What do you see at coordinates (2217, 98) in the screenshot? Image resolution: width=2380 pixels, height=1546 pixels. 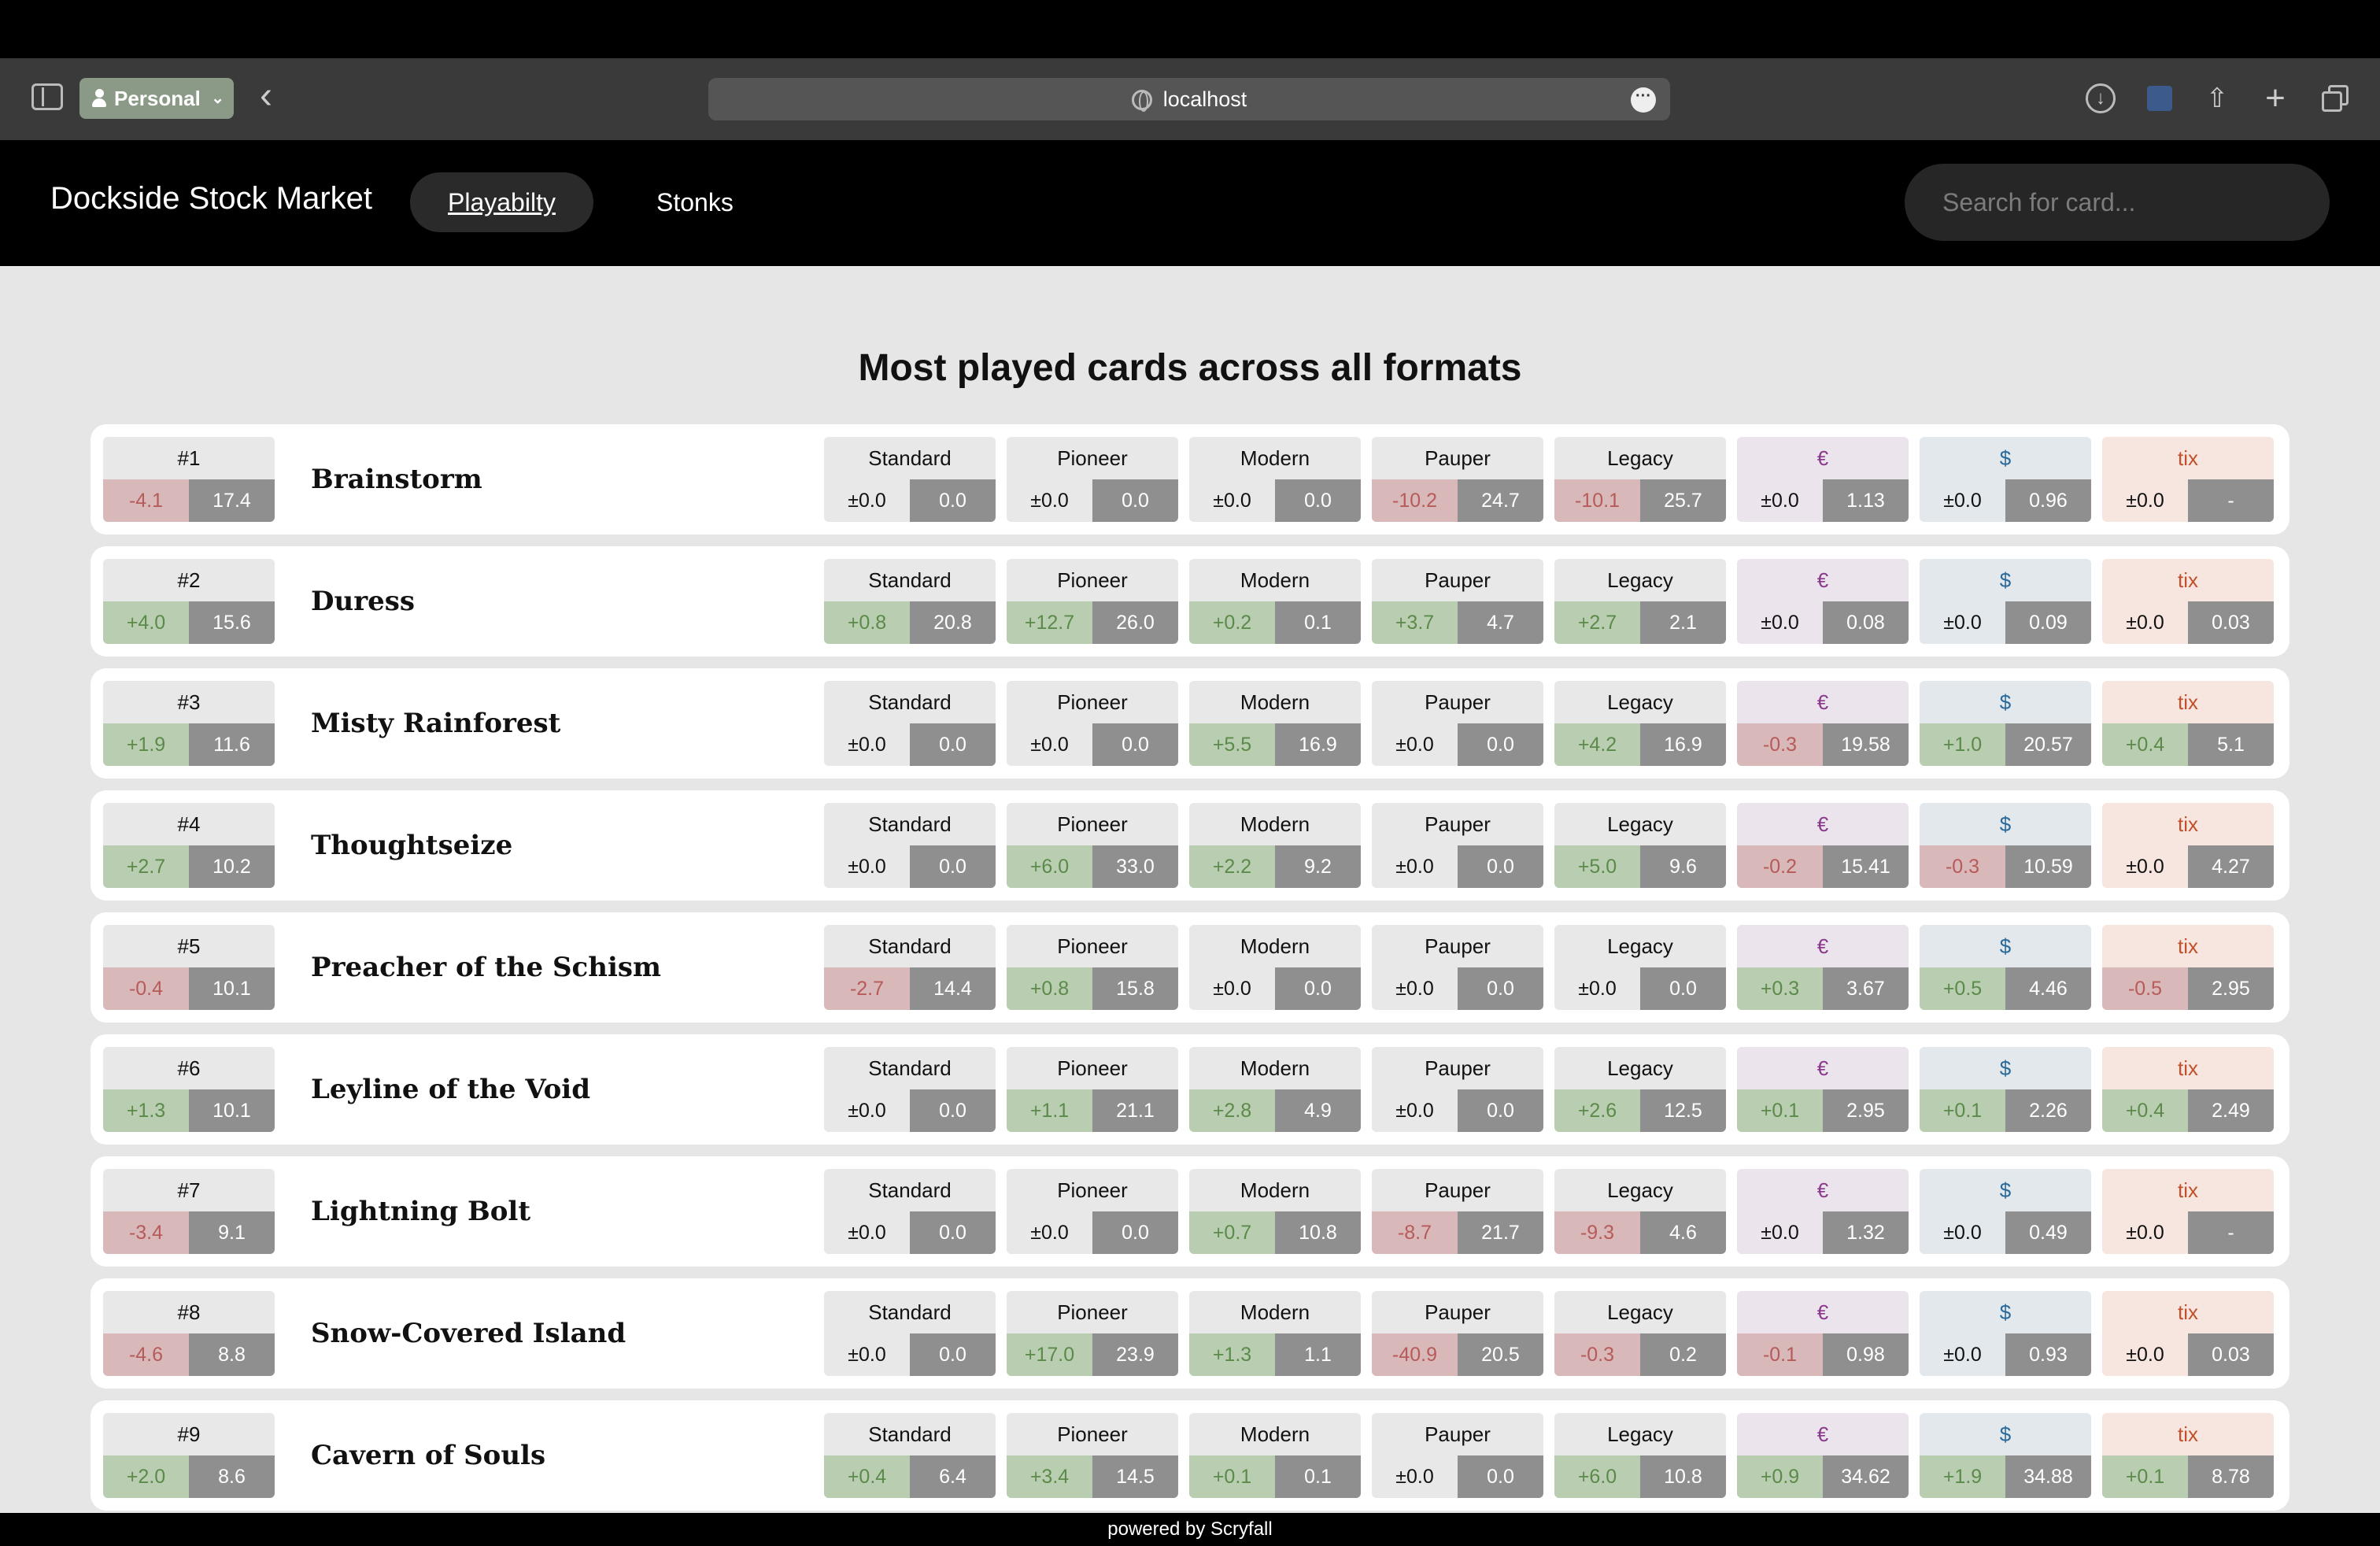 I see `share-icon: ⇧` at bounding box center [2217, 98].